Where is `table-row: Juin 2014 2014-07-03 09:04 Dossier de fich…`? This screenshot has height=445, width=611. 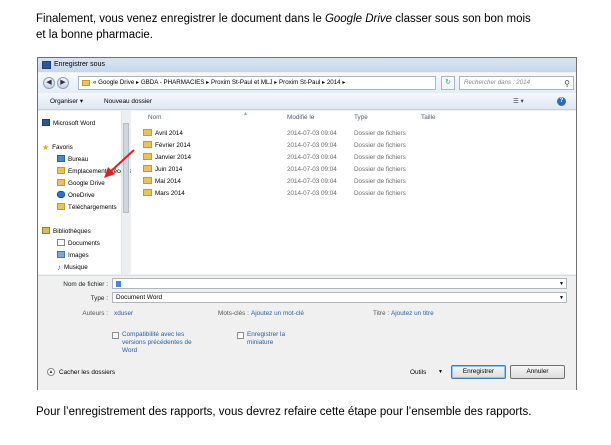 table-row: Juin 2014 2014-07-03 09:04 Dossier de fich… is located at coordinates (296, 170).